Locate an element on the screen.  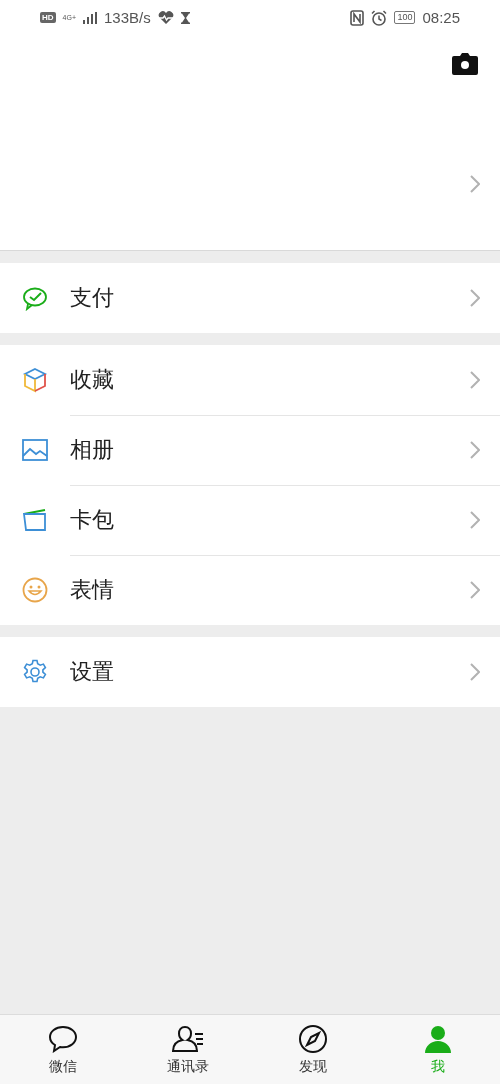
battery-level: 100 is located at coordinates (405, 17).